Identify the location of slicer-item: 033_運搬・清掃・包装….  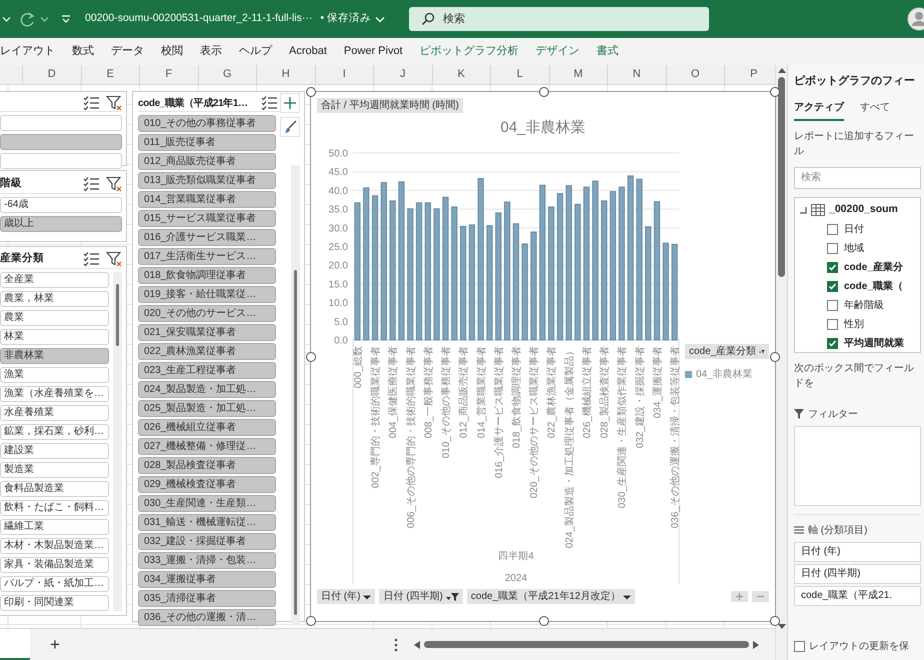
(207, 560).